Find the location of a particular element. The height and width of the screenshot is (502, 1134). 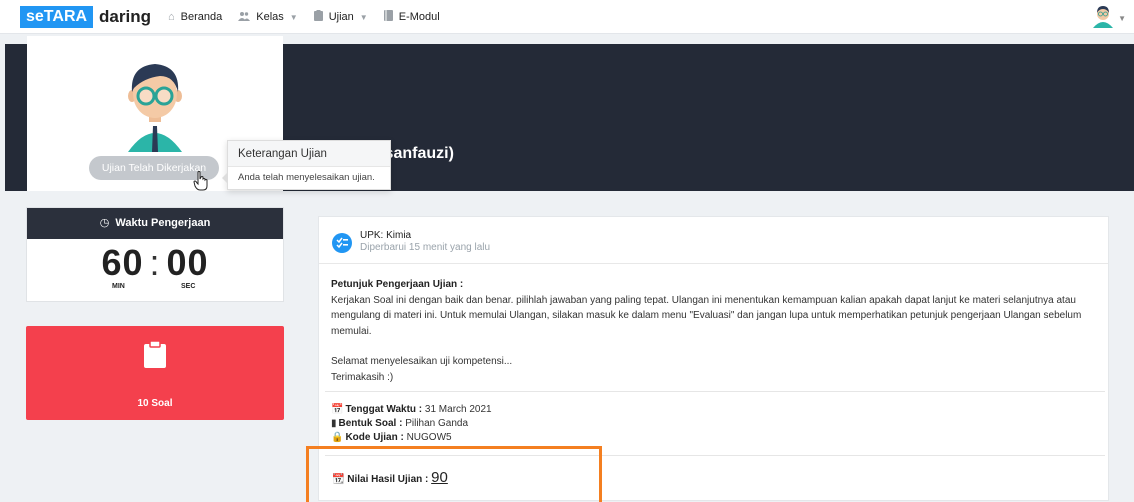

book-icon is located at coordinates (388, 17).